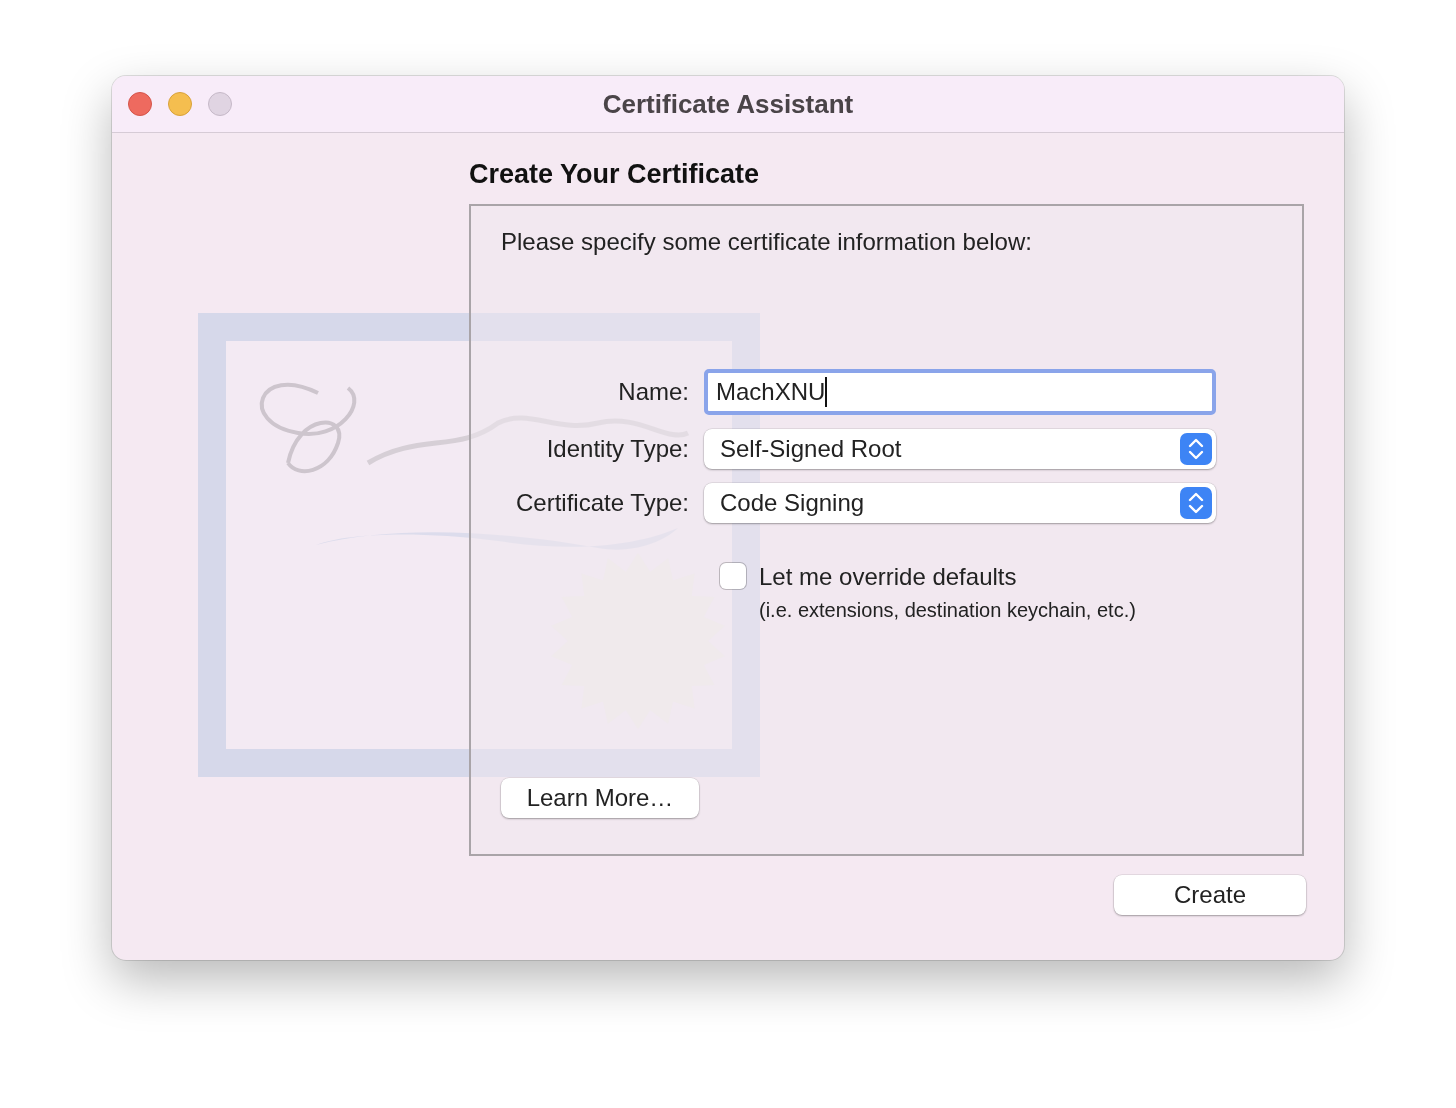  I want to click on checkbox-label: Let me override defaults, so click(888, 577).